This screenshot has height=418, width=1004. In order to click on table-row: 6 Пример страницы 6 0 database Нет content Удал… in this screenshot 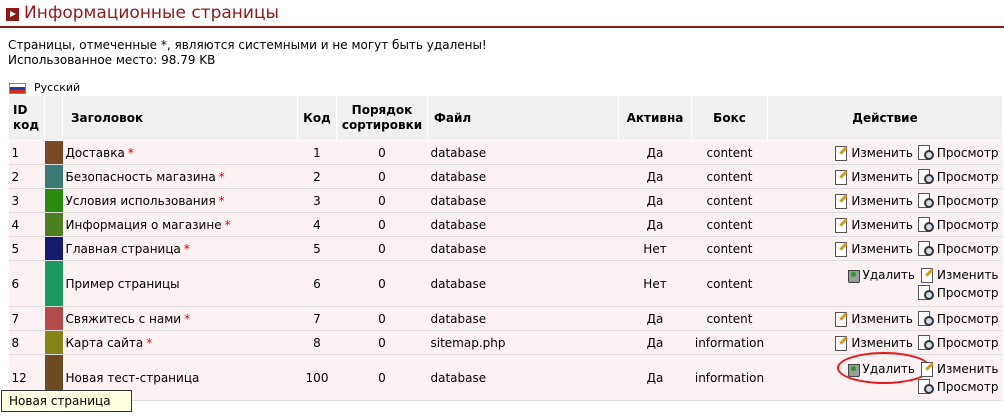, I will do `click(505, 283)`.